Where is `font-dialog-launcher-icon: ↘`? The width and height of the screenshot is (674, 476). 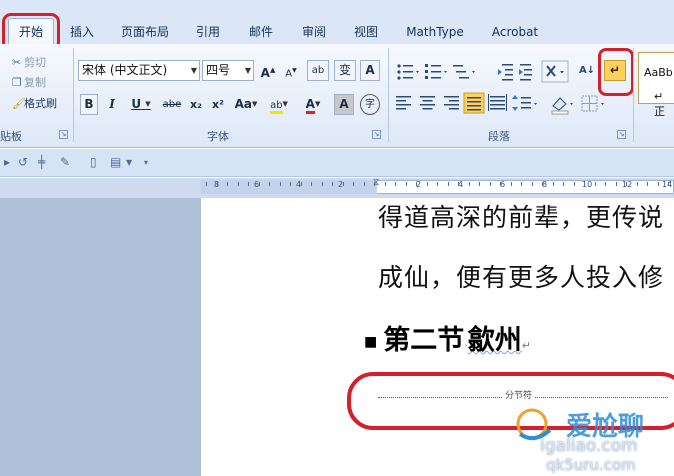 font-dialog-launcher-icon: ↘ is located at coordinates (376, 134).